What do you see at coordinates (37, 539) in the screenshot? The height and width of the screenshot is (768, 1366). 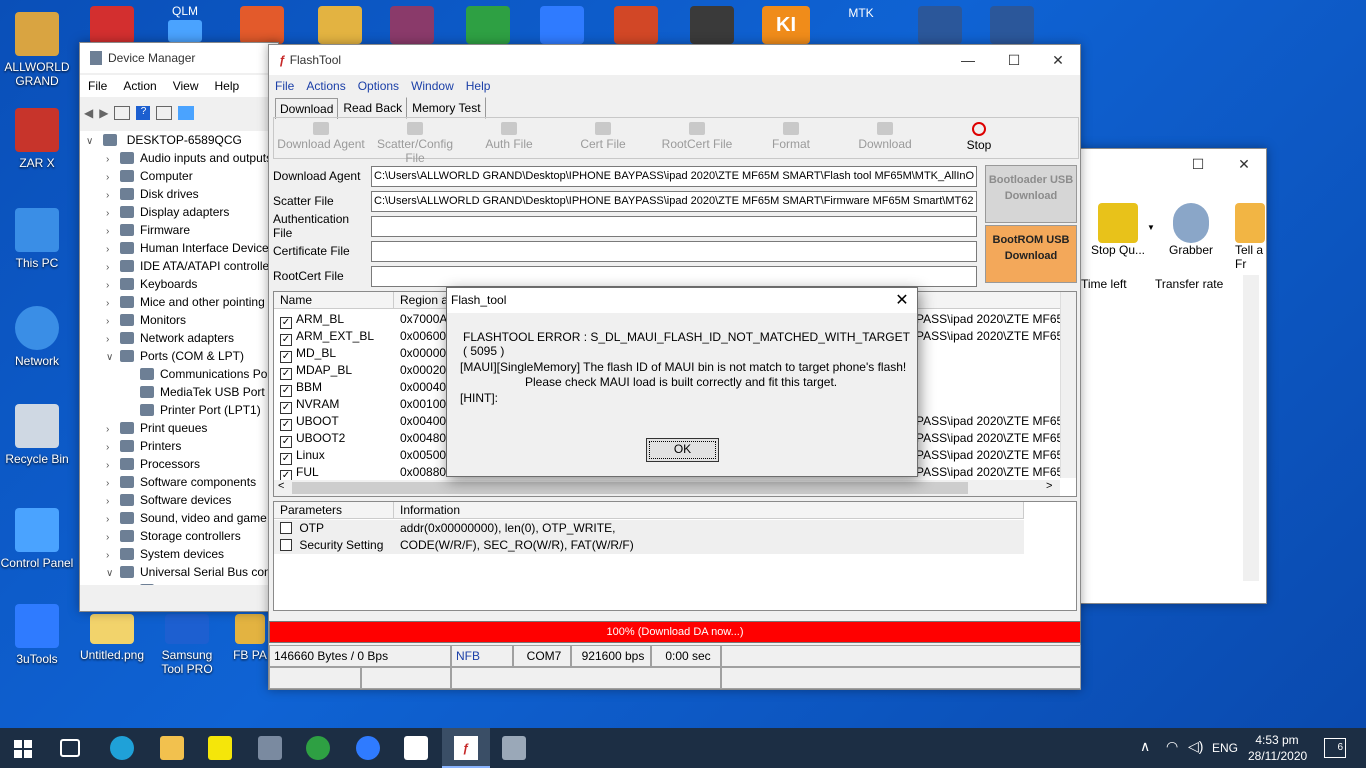 I see `desktop-icon-control-panel: Control Panel` at bounding box center [37, 539].